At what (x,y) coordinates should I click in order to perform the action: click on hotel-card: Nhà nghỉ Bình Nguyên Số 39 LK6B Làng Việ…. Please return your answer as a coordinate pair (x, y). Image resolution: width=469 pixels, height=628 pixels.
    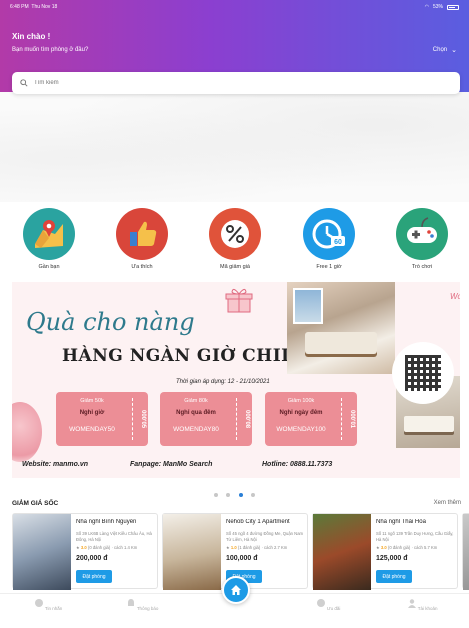
    Looking at the image, I should click on (85, 551).